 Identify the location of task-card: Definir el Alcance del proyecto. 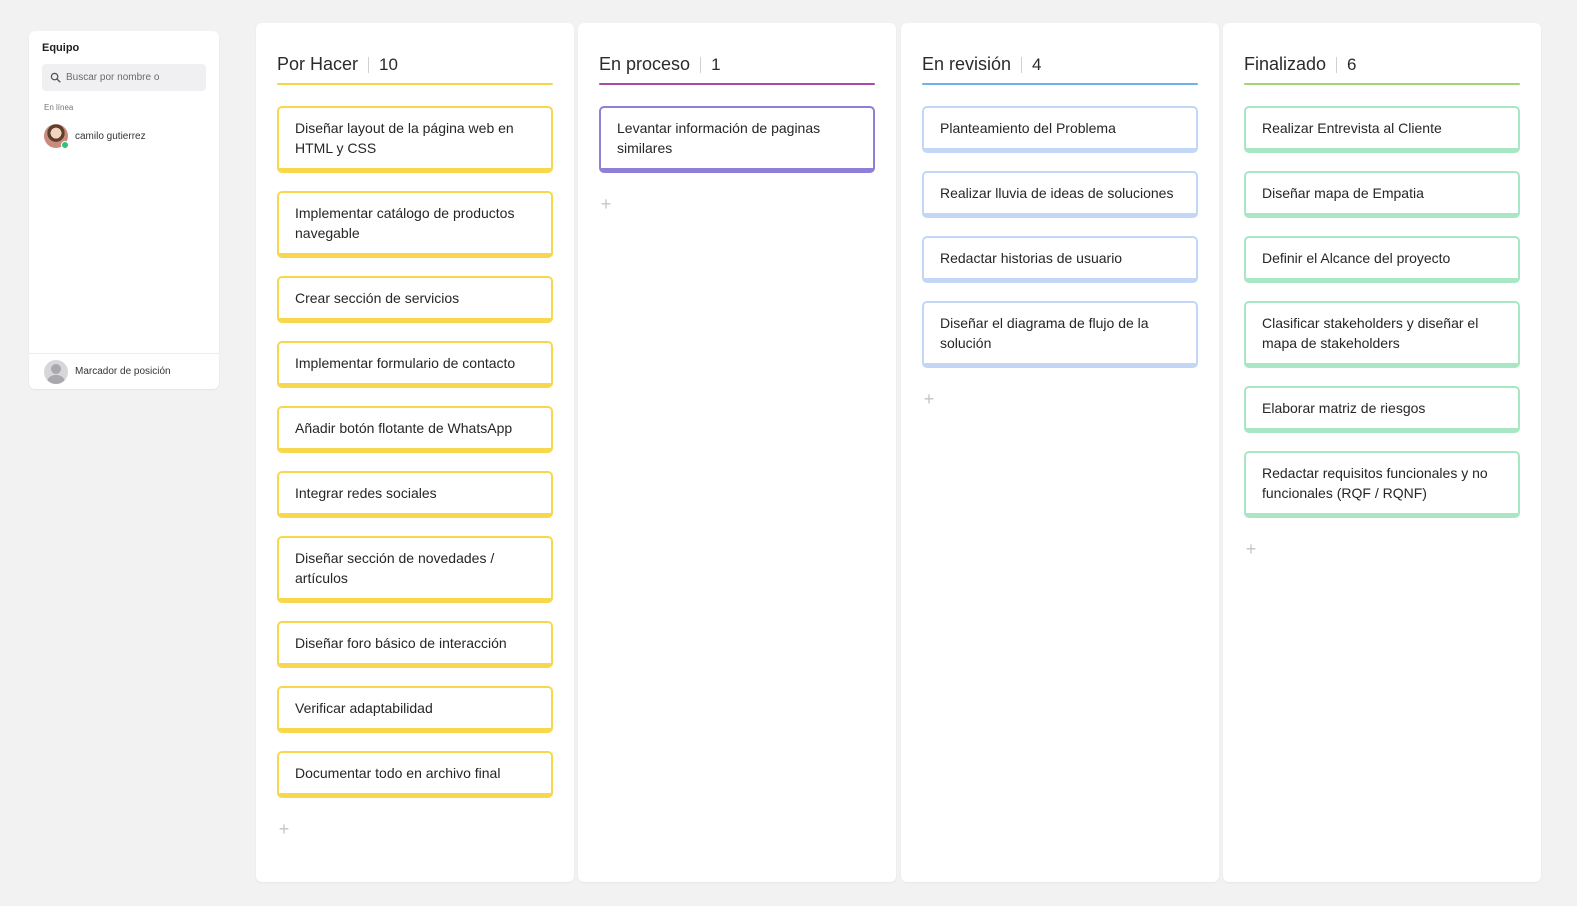
(1382, 259).